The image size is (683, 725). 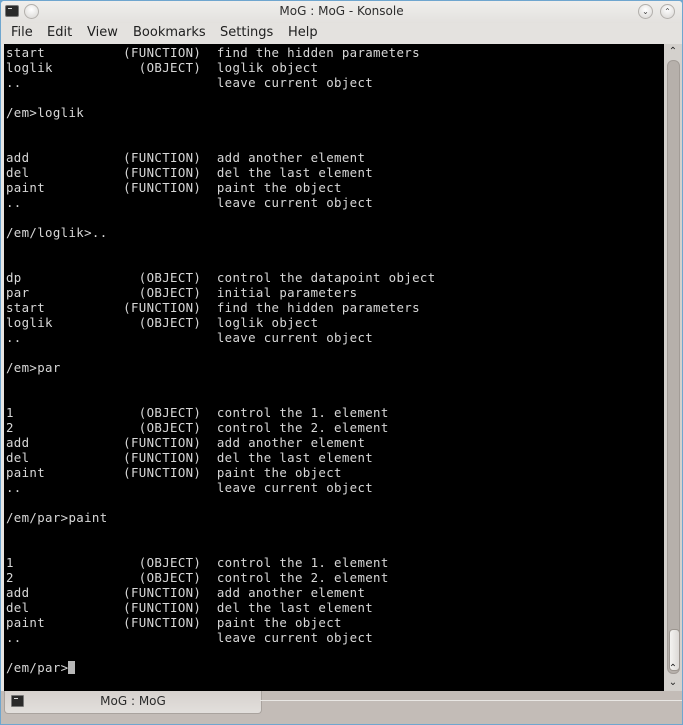 I want to click on chevron-up-icon: ⌃, so click(x=667, y=11).